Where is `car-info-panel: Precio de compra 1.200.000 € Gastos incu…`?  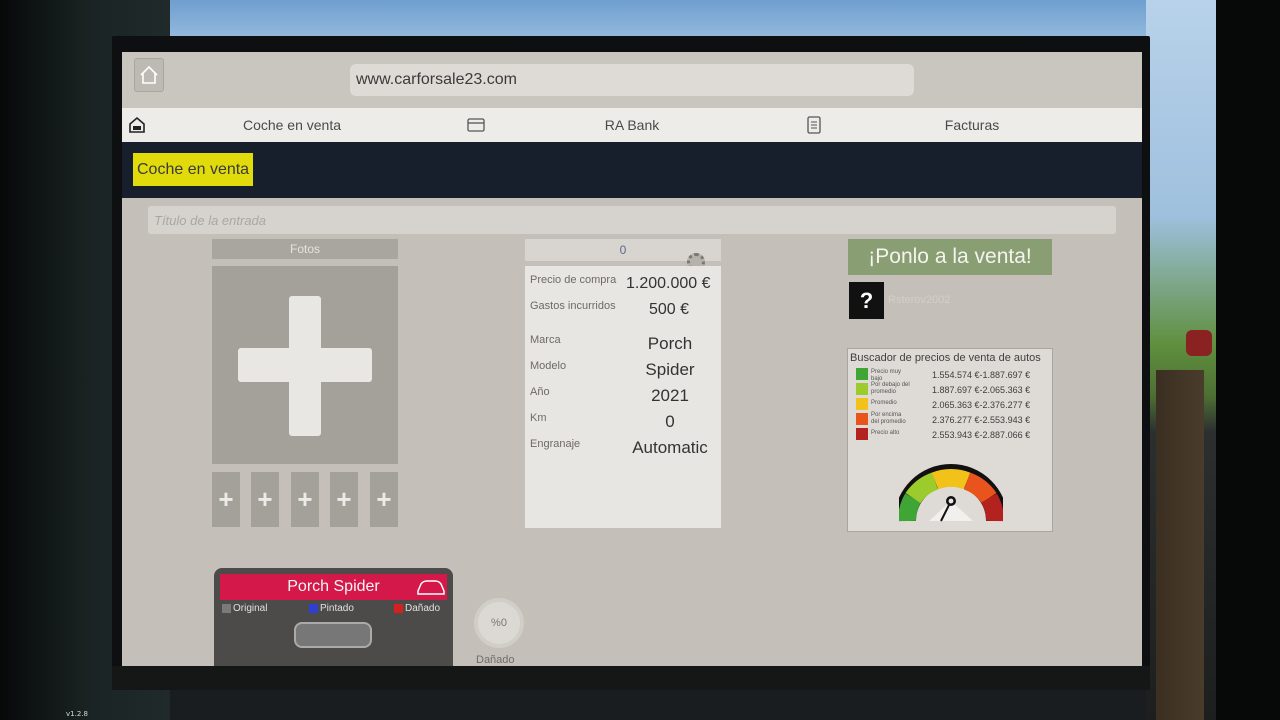 car-info-panel: Precio de compra 1.200.000 € Gastos incu… is located at coordinates (623, 397).